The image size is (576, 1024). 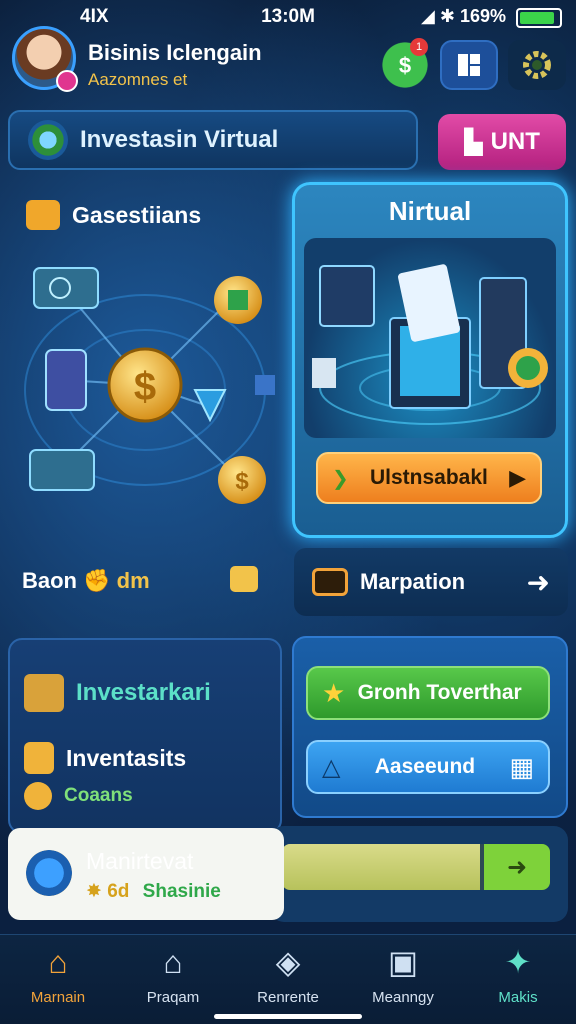 What do you see at coordinates (39, 758) in the screenshot?
I see `badge-icon` at bounding box center [39, 758].